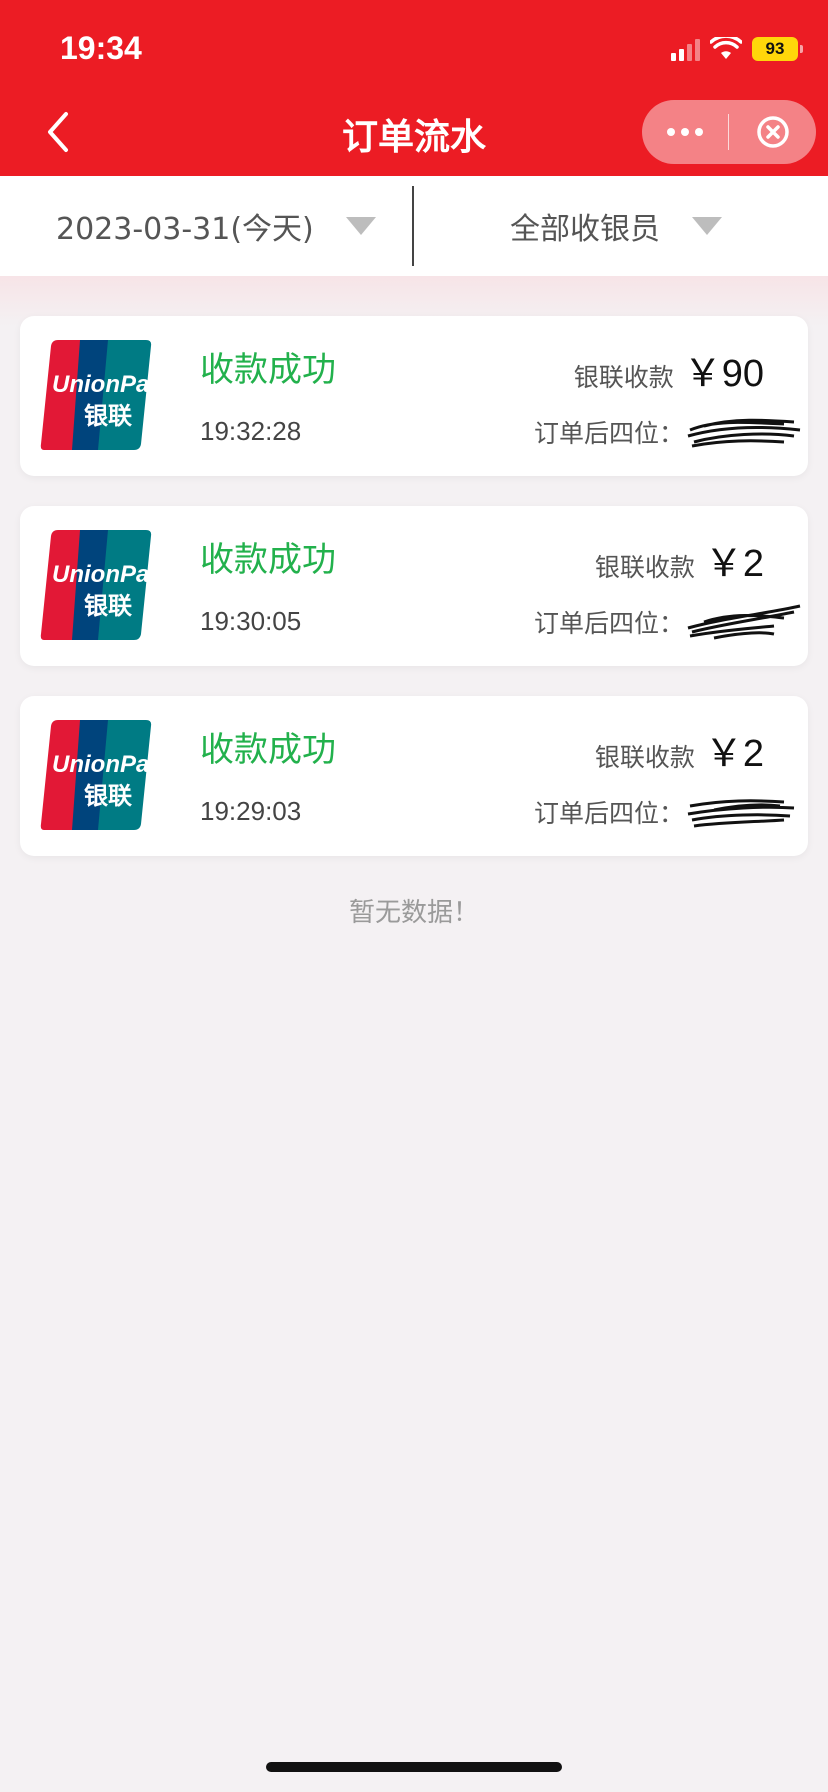 The height and width of the screenshot is (1792, 828). I want to click on filter-divider, so click(413, 226).